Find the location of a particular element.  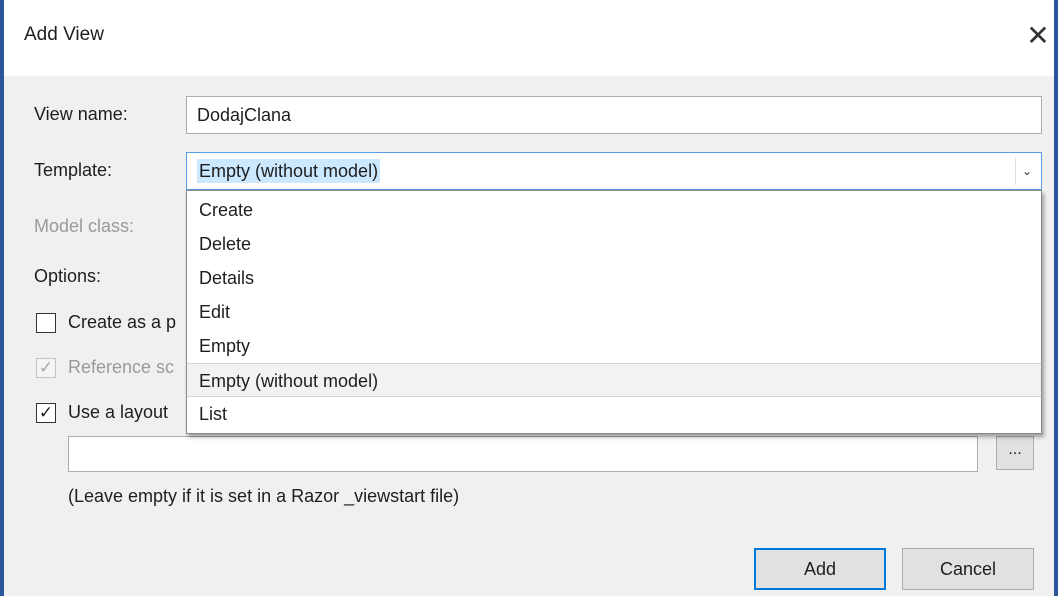

options-label: Options: is located at coordinates (68, 276).